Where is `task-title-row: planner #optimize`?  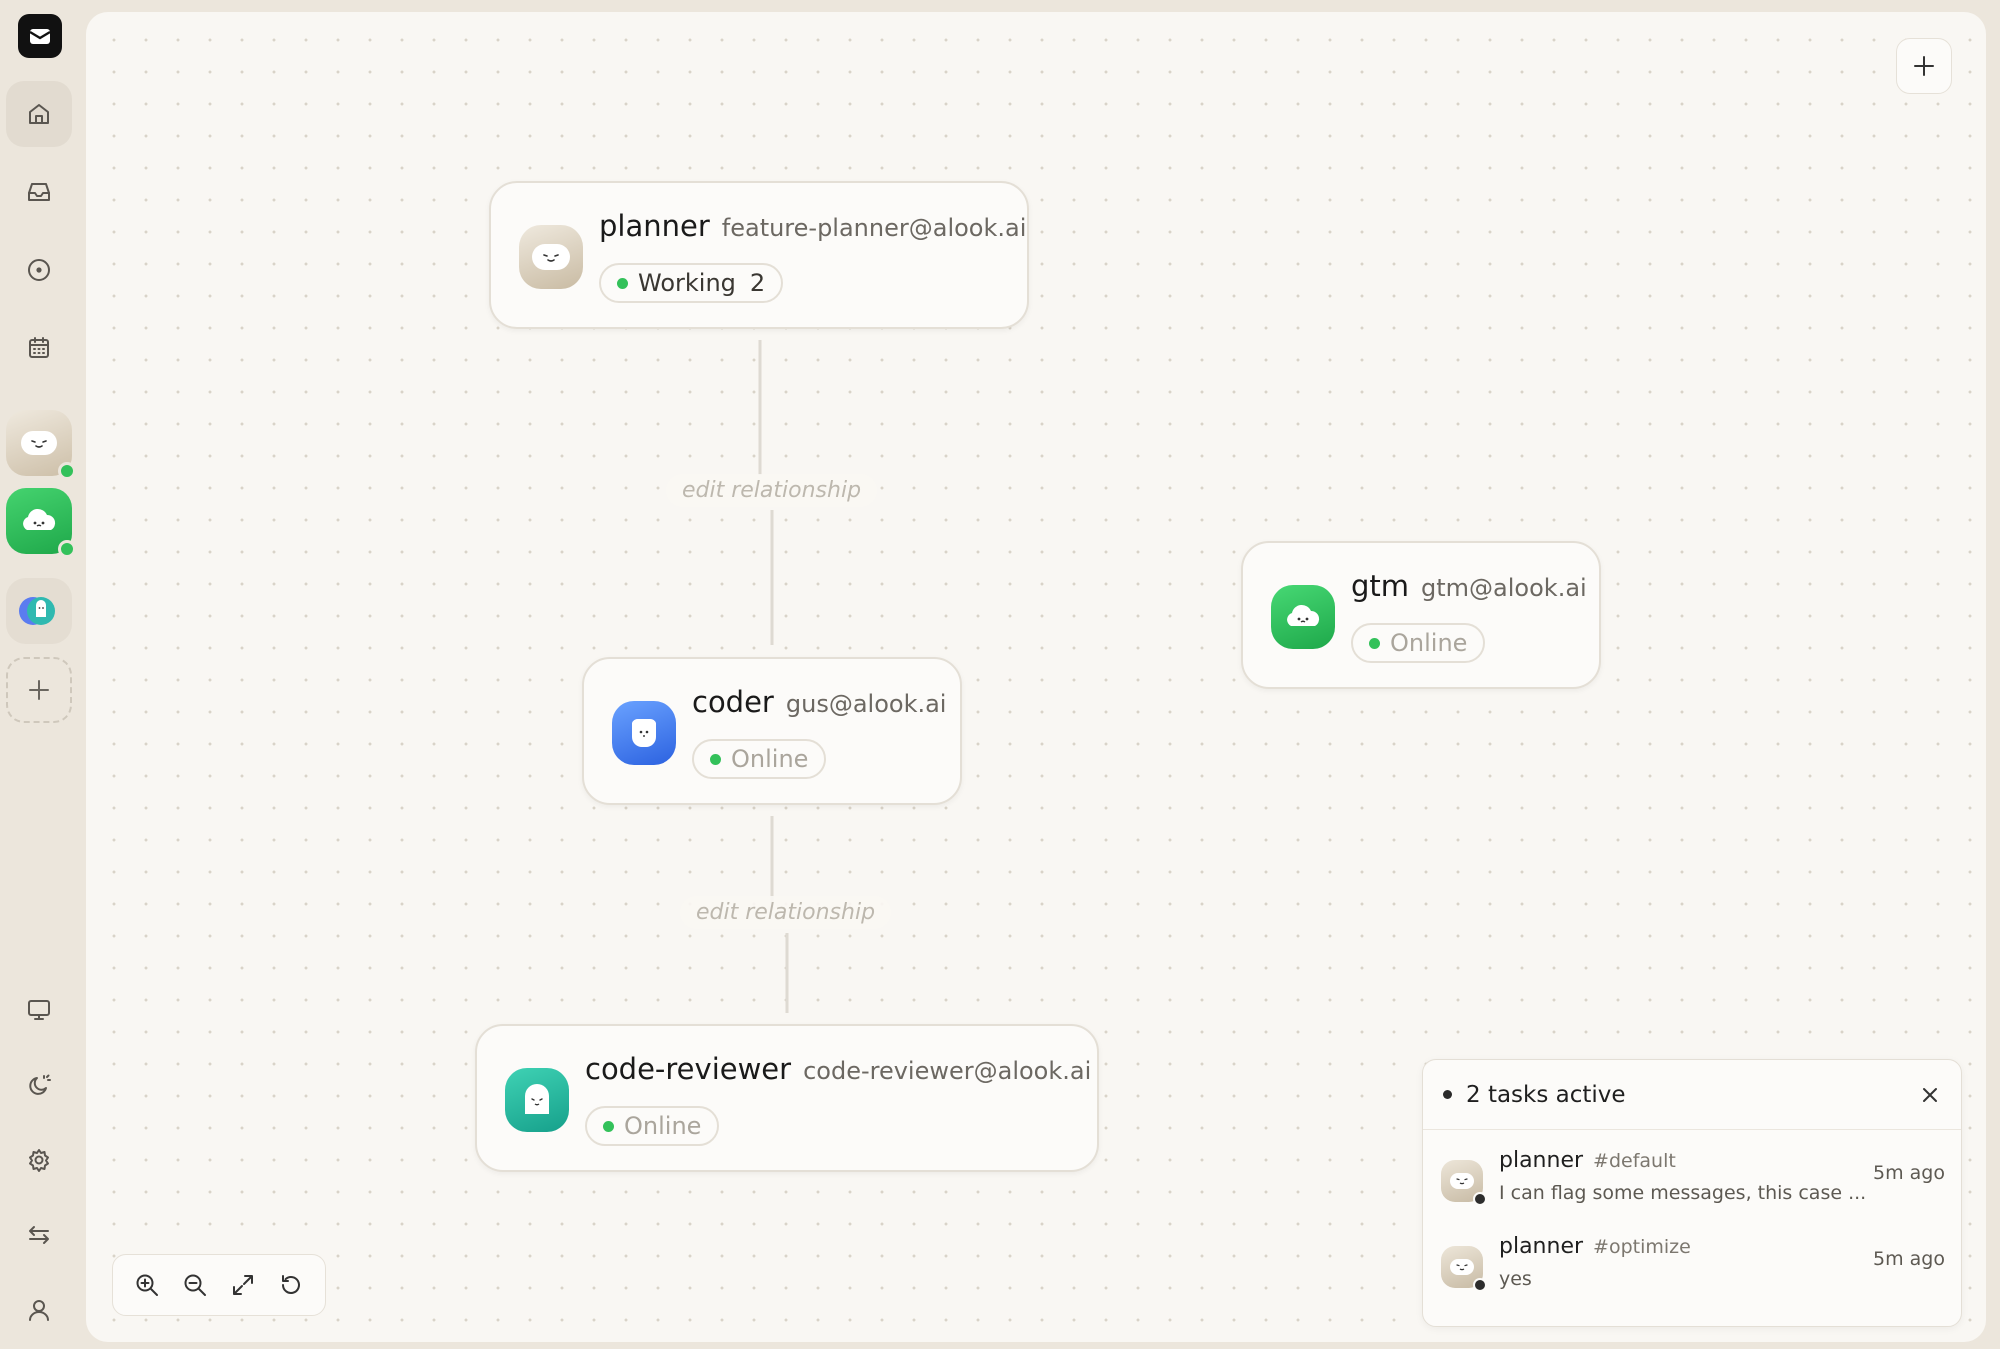
task-title-row: planner #optimize is located at coordinates (1595, 1246).